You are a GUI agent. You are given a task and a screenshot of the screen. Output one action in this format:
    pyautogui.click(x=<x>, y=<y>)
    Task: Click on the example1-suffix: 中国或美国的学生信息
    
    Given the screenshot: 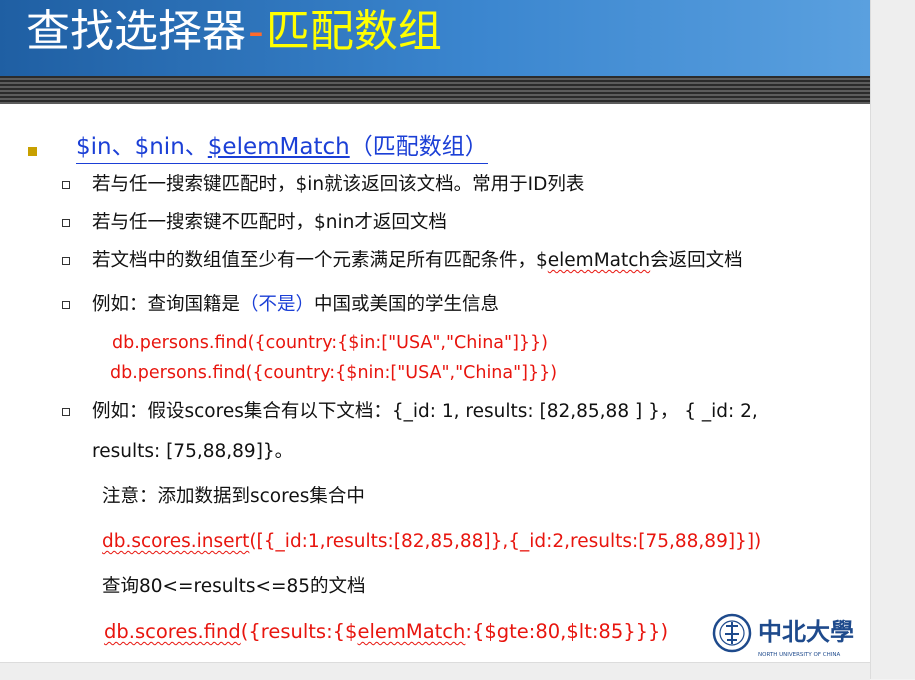 What is the action you would take?
    pyautogui.click(x=407, y=304)
    